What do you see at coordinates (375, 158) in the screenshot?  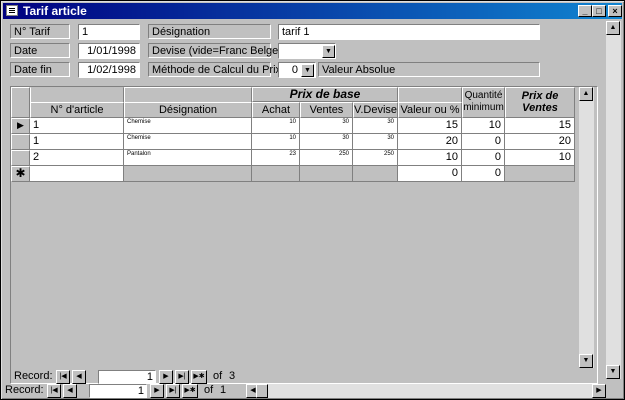 I see `cell-vdevise: 250` at bounding box center [375, 158].